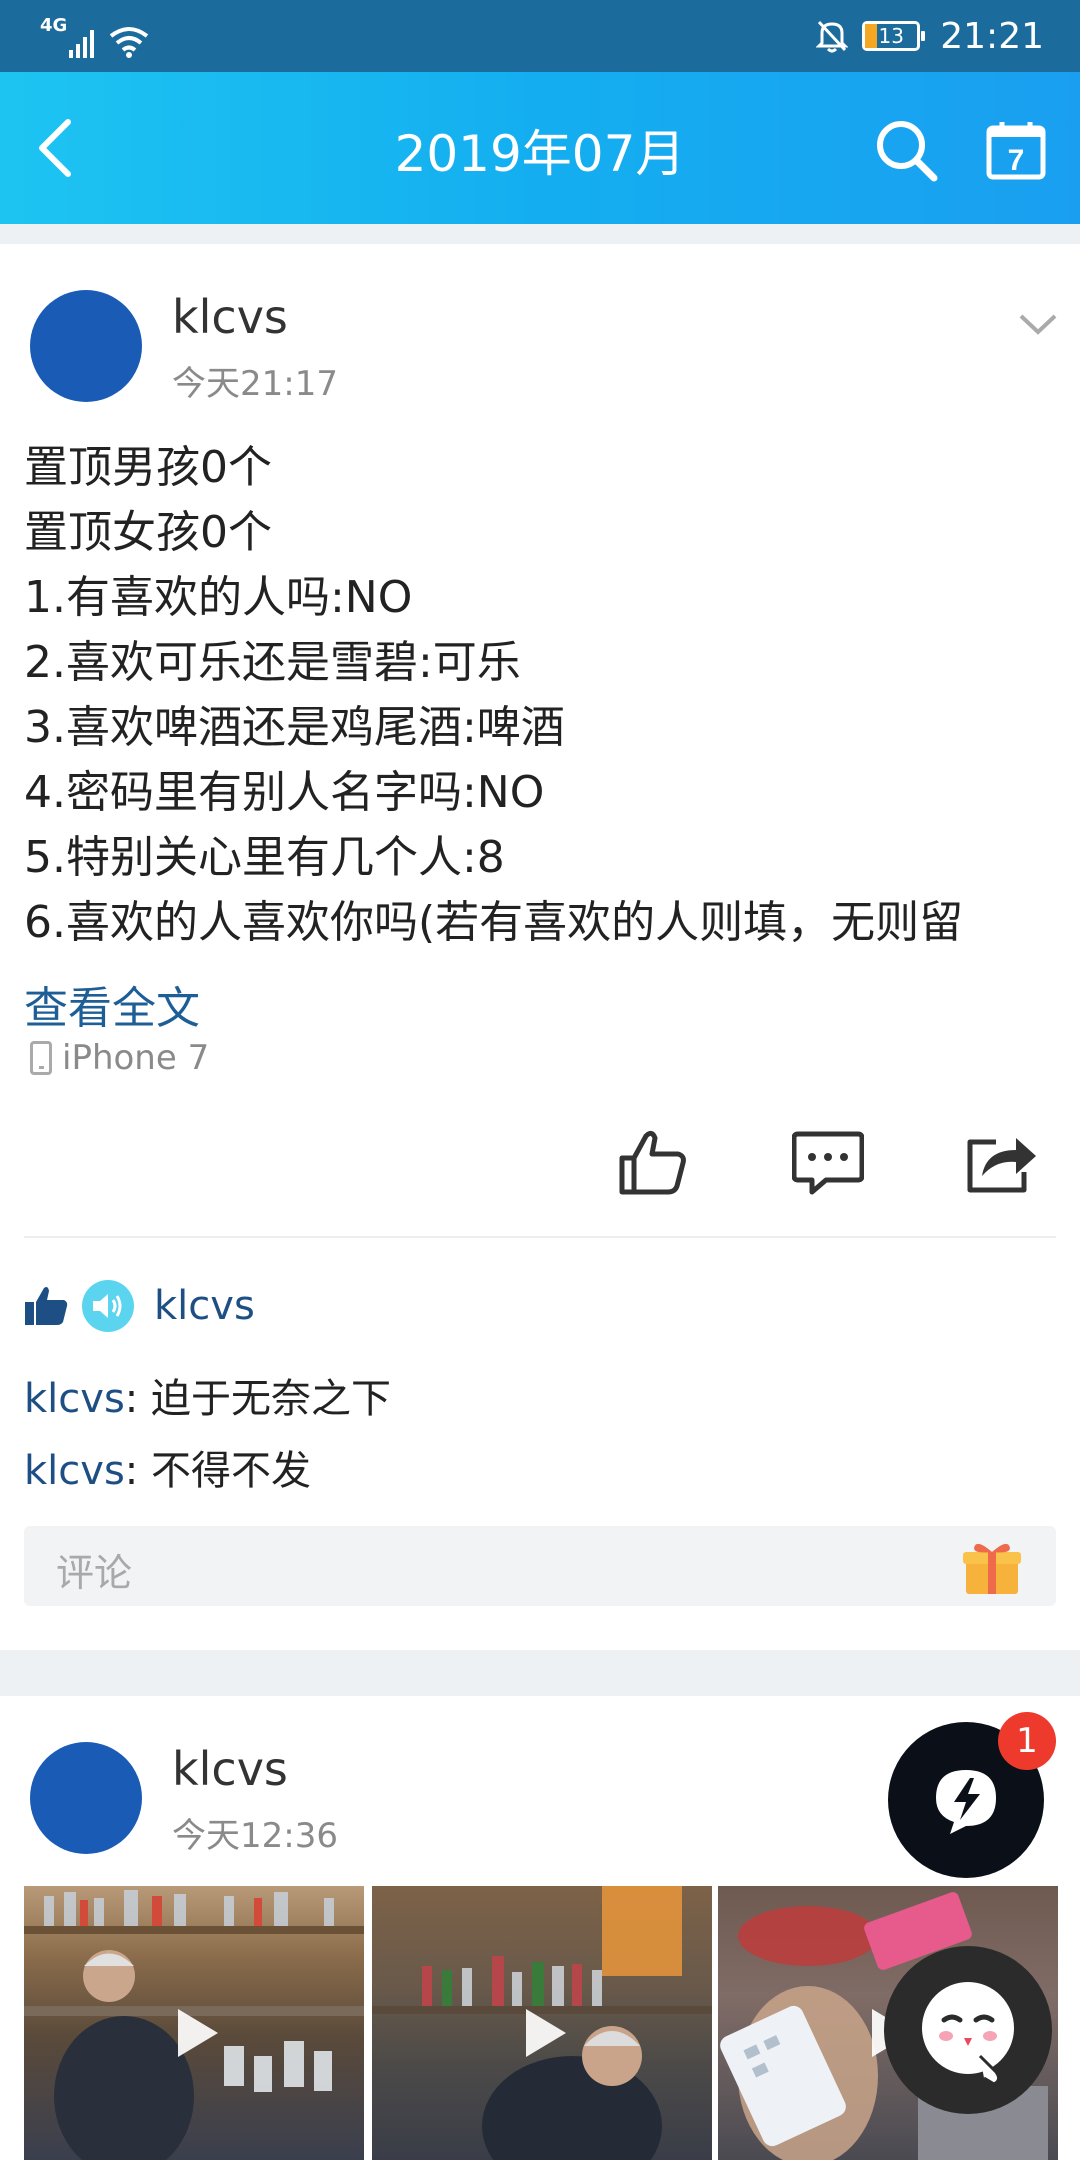  What do you see at coordinates (139, 1306) in the screenshot?
I see `likes-row: klcvs` at bounding box center [139, 1306].